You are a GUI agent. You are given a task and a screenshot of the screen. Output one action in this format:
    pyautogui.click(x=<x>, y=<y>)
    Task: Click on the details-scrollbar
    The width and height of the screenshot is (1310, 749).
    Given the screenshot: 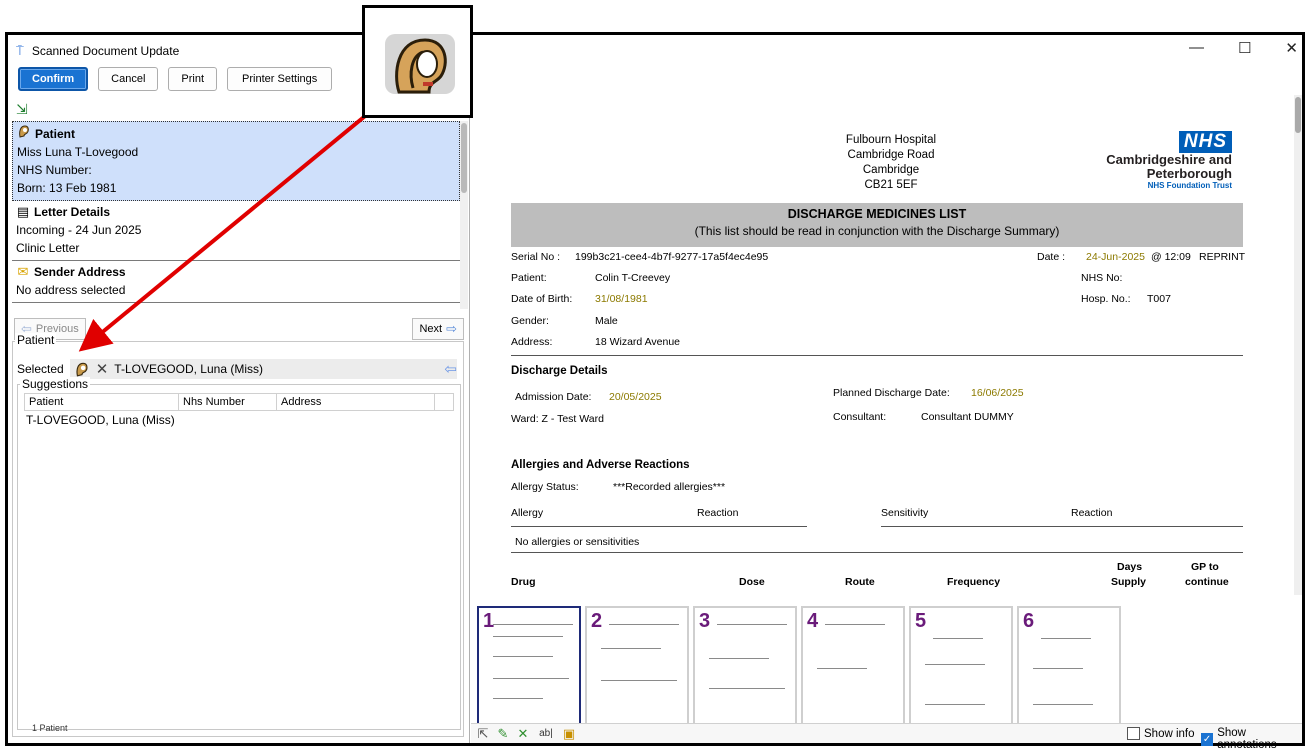 What is the action you would take?
    pyautogui.click(x=464, y=215)
    